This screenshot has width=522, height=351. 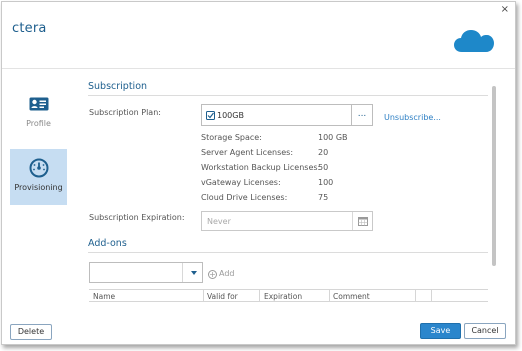 I want to click on vertical-scrollbar, so click(x=494, y=176).